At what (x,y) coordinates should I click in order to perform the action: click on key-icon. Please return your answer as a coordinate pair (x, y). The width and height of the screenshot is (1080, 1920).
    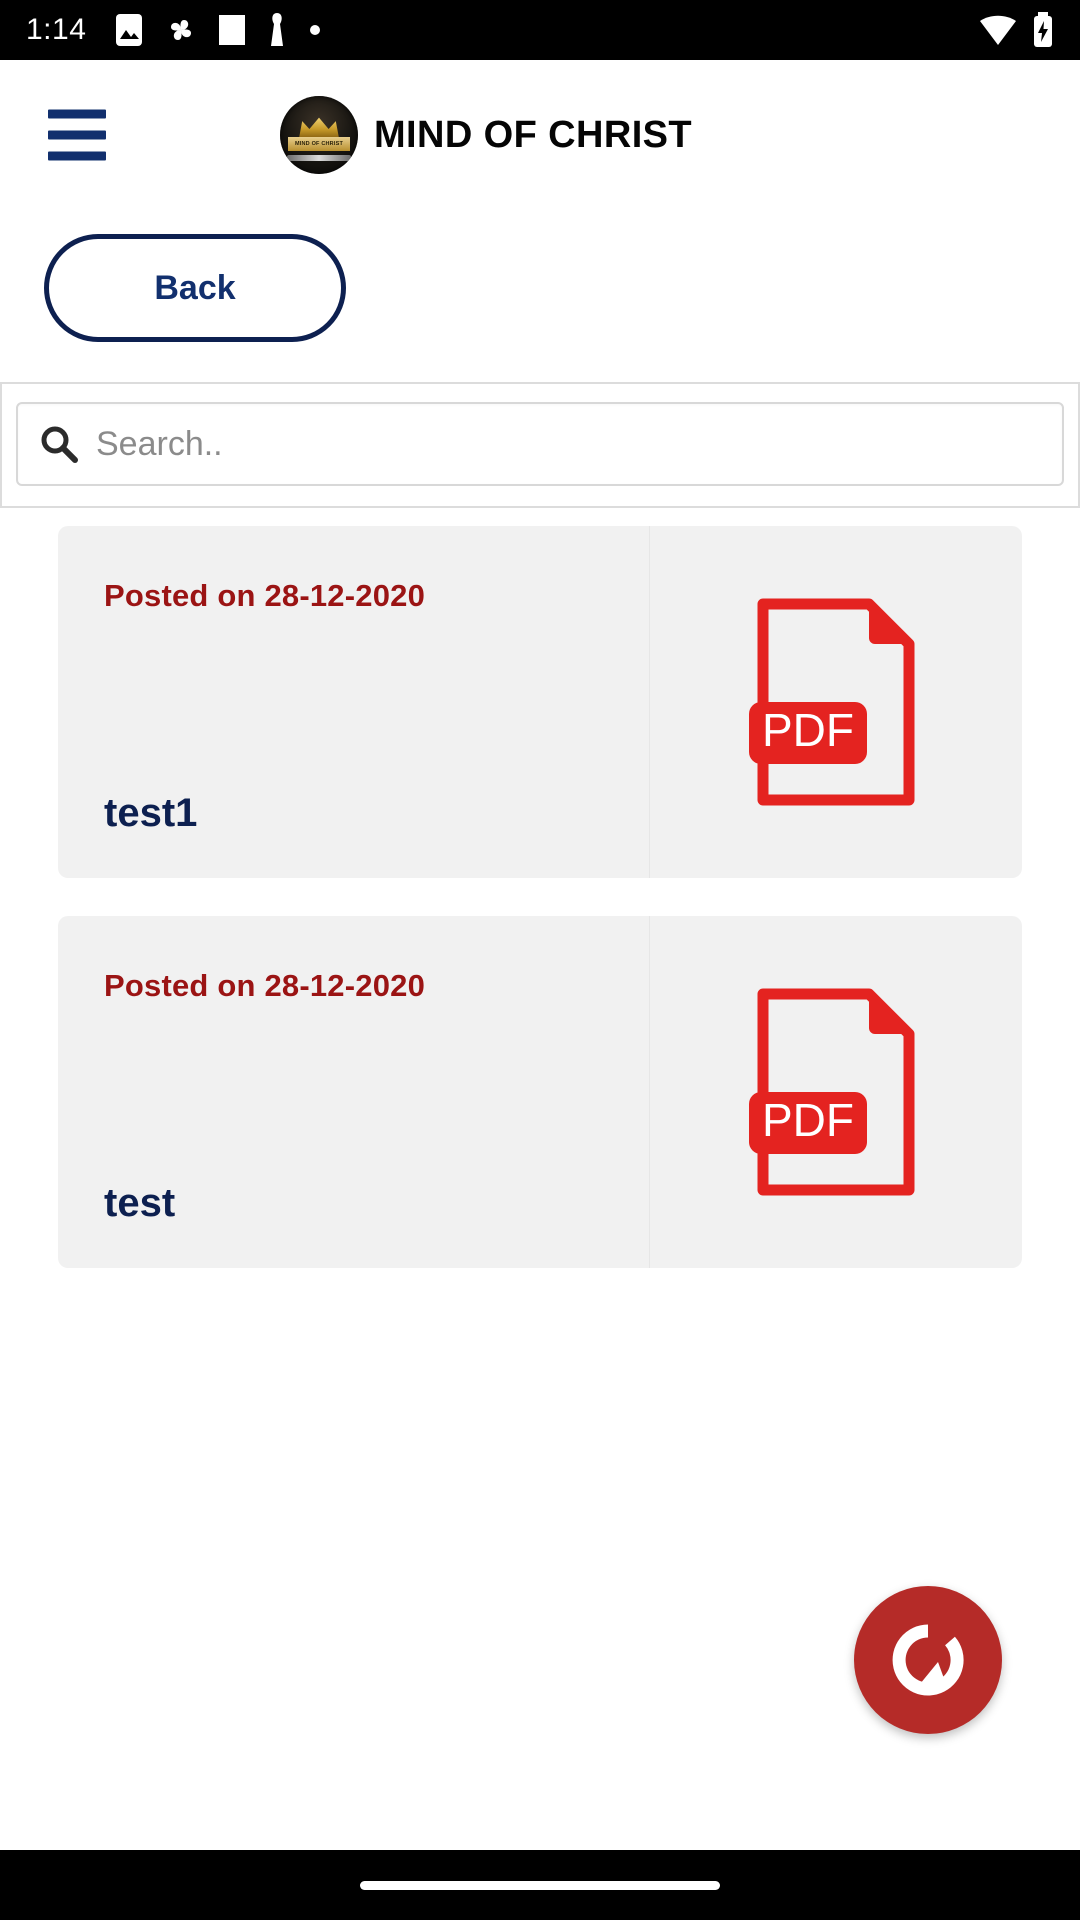
    Looking at the image, I should click on (277, 29).